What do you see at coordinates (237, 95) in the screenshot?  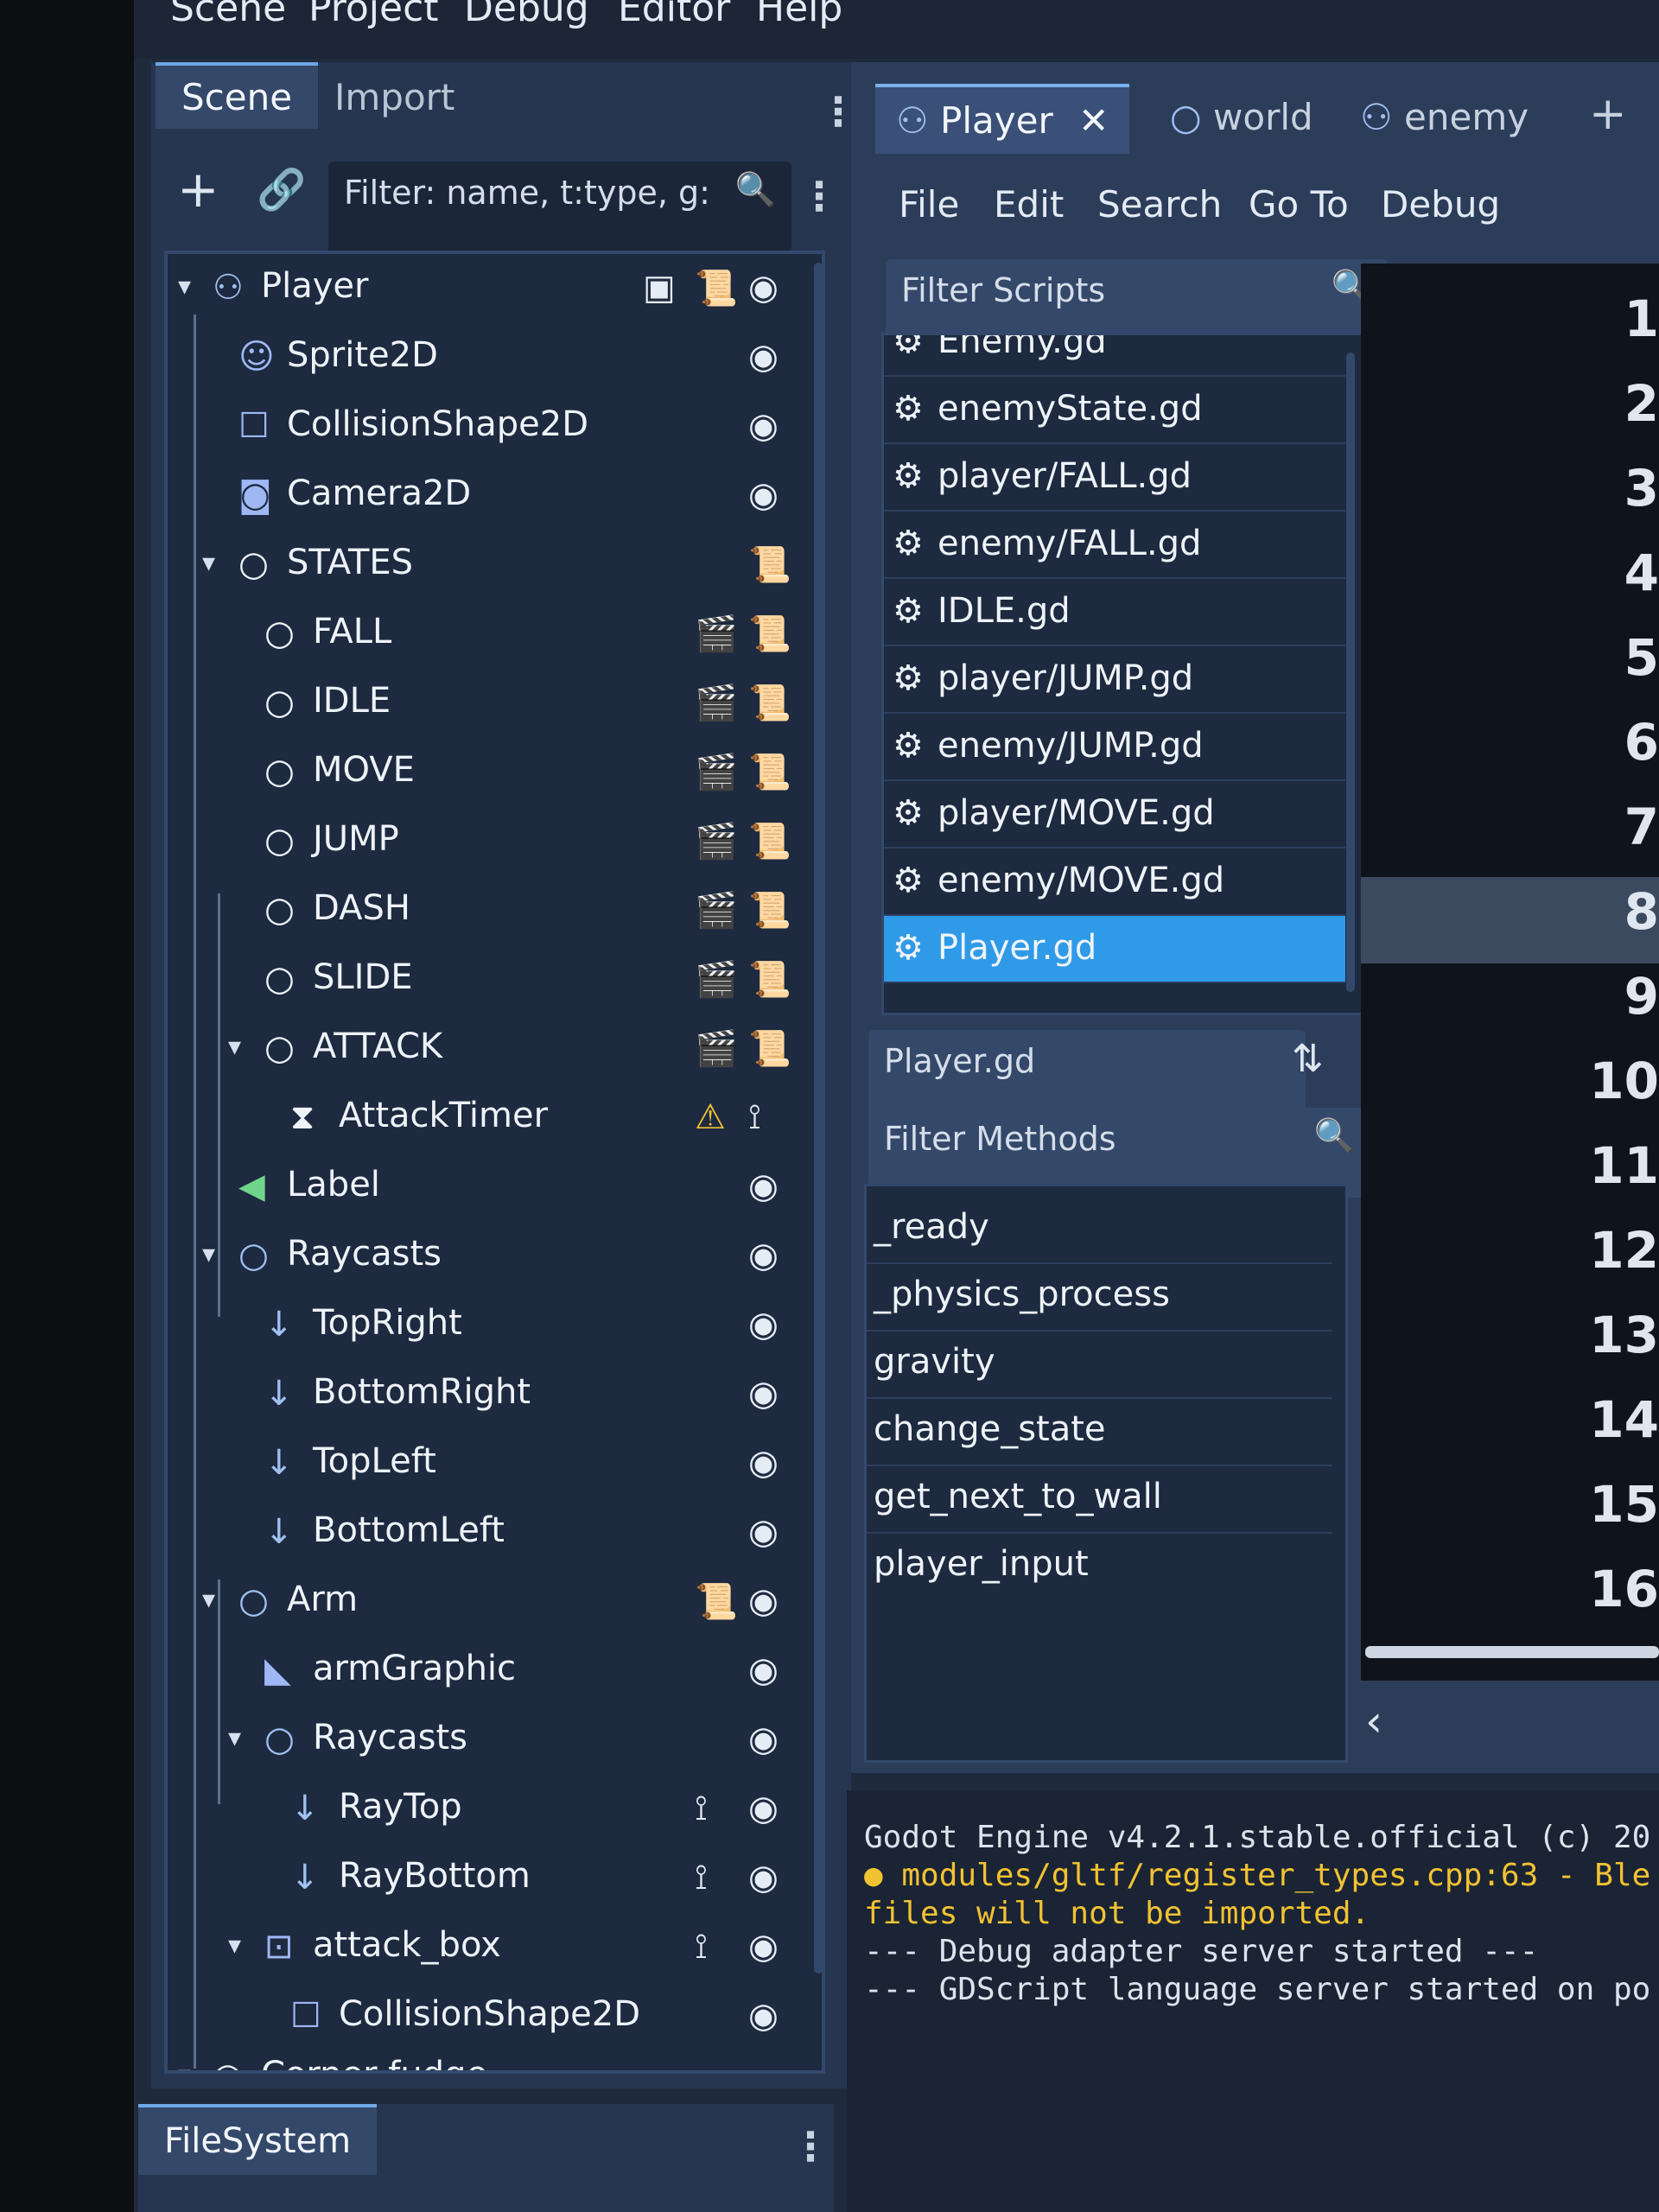 I see `tab-scene: Scene` at bounding box center [237, 95].